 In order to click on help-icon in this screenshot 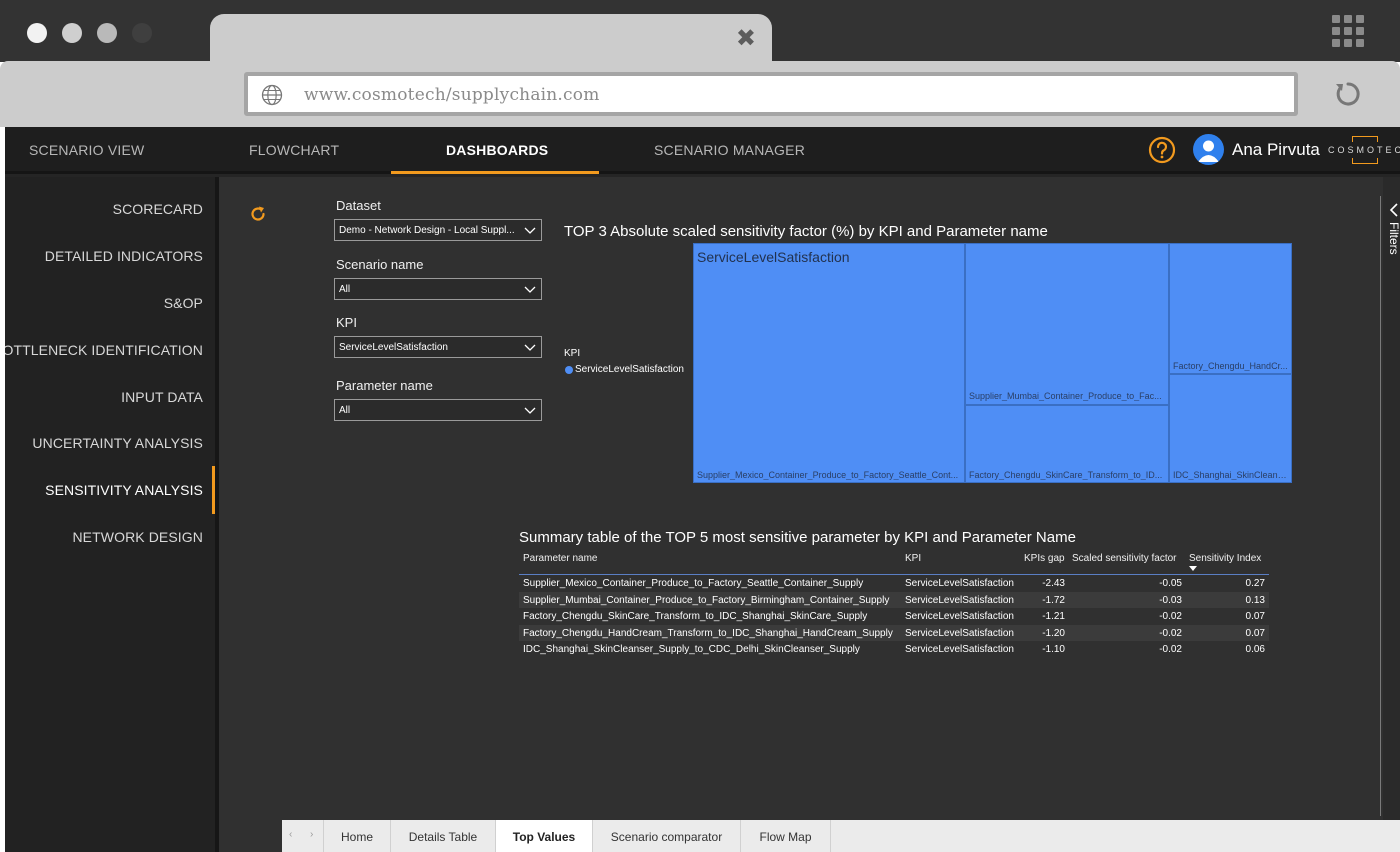, I will do `click(1162, 150)`.